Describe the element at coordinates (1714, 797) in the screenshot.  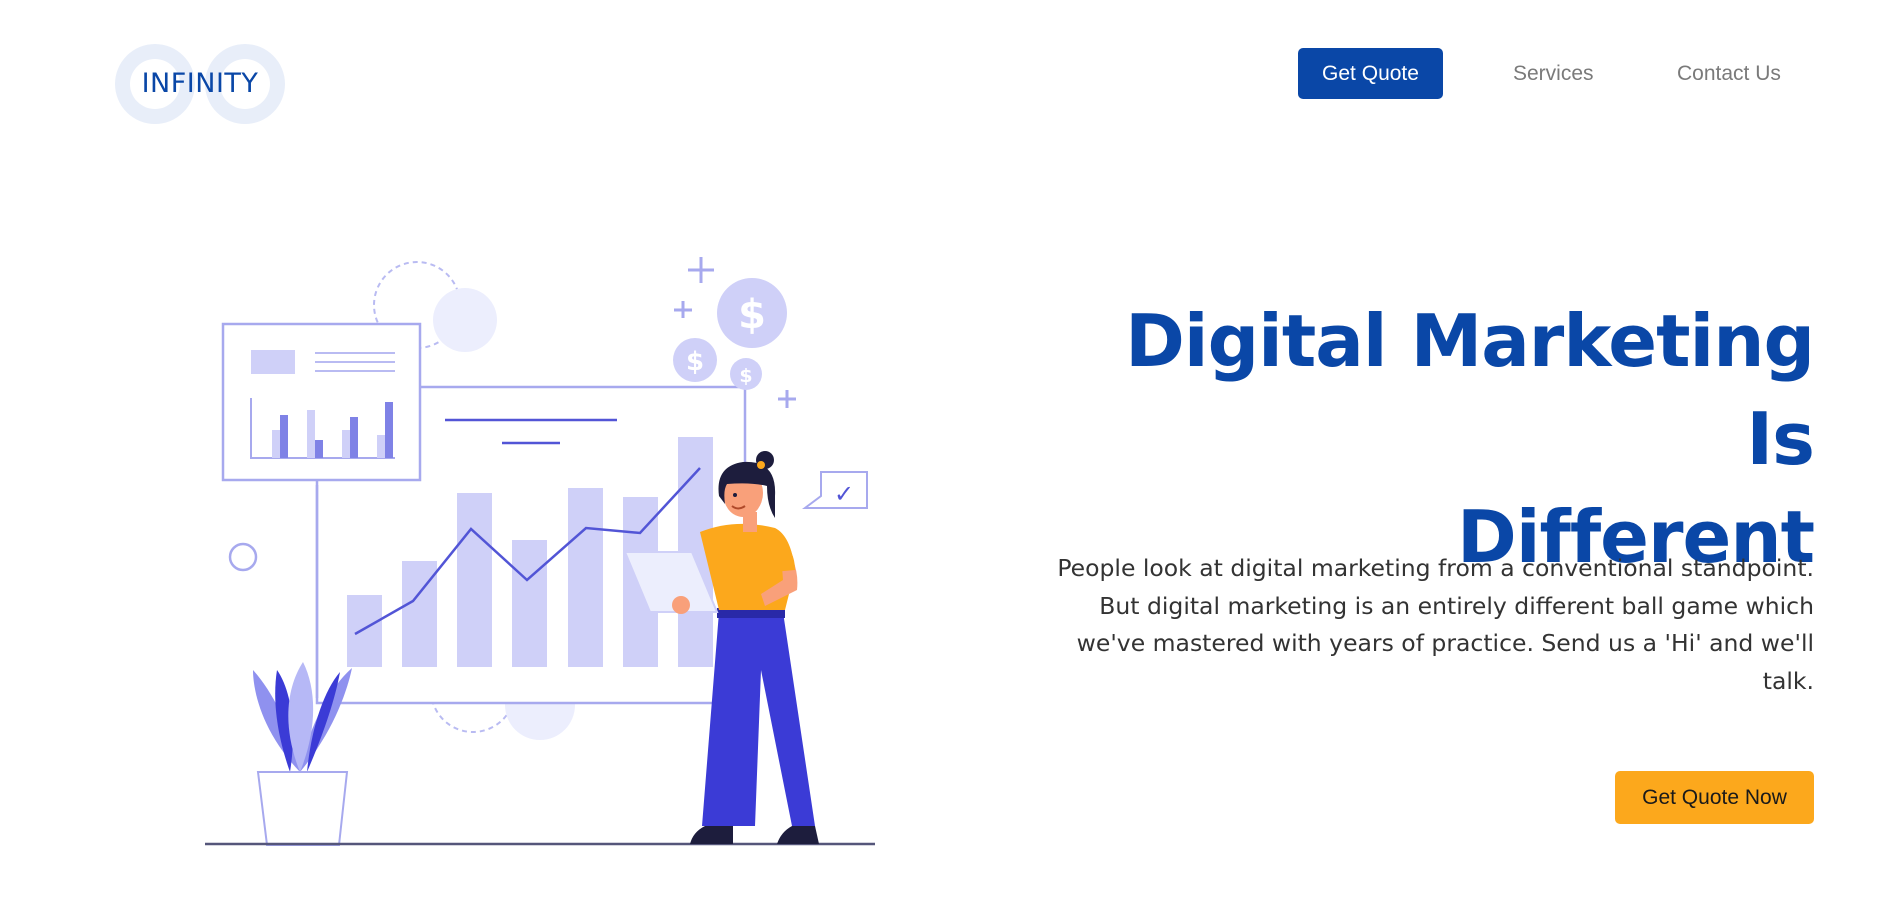
I see `get-quote-now-button: Get Quote Now` at that location.